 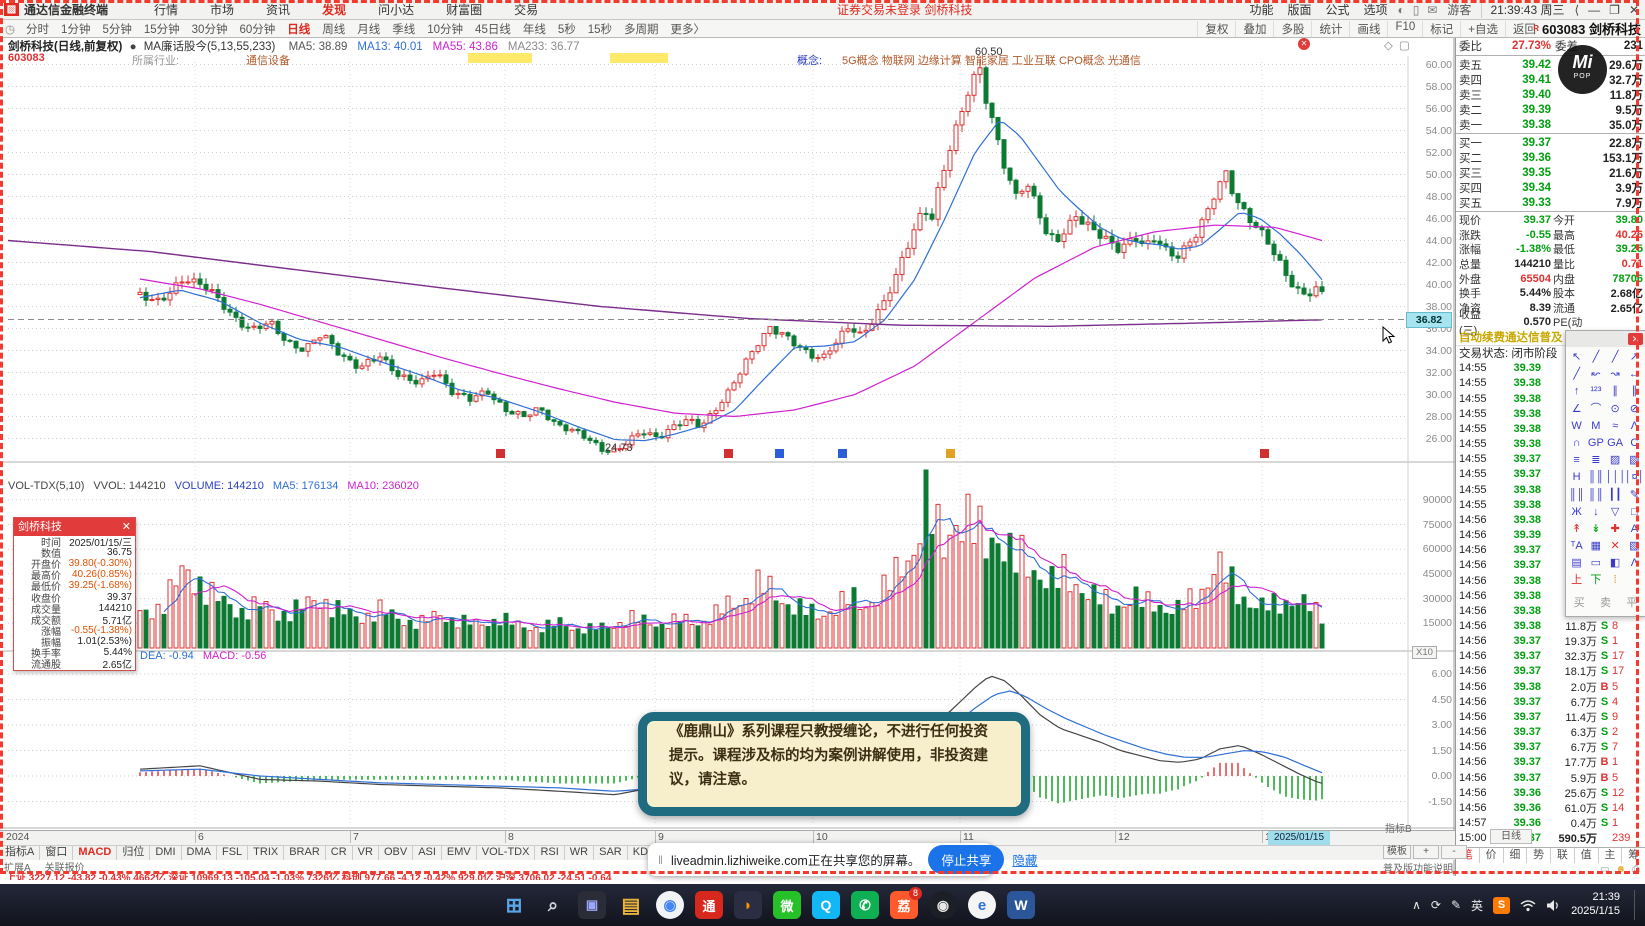 I want to click on draw-tool-icon: ↝, so click(x=1615, y=374).